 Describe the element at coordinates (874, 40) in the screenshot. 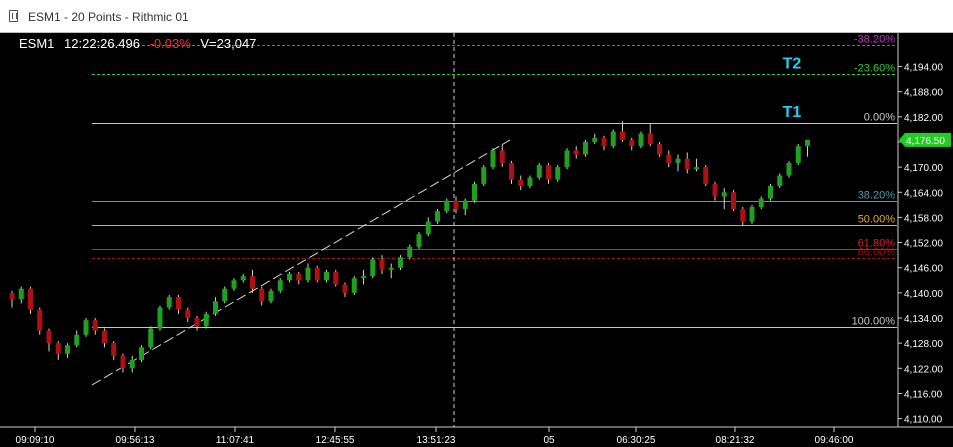

I see `fib-level-label: -38.20%` at that location.